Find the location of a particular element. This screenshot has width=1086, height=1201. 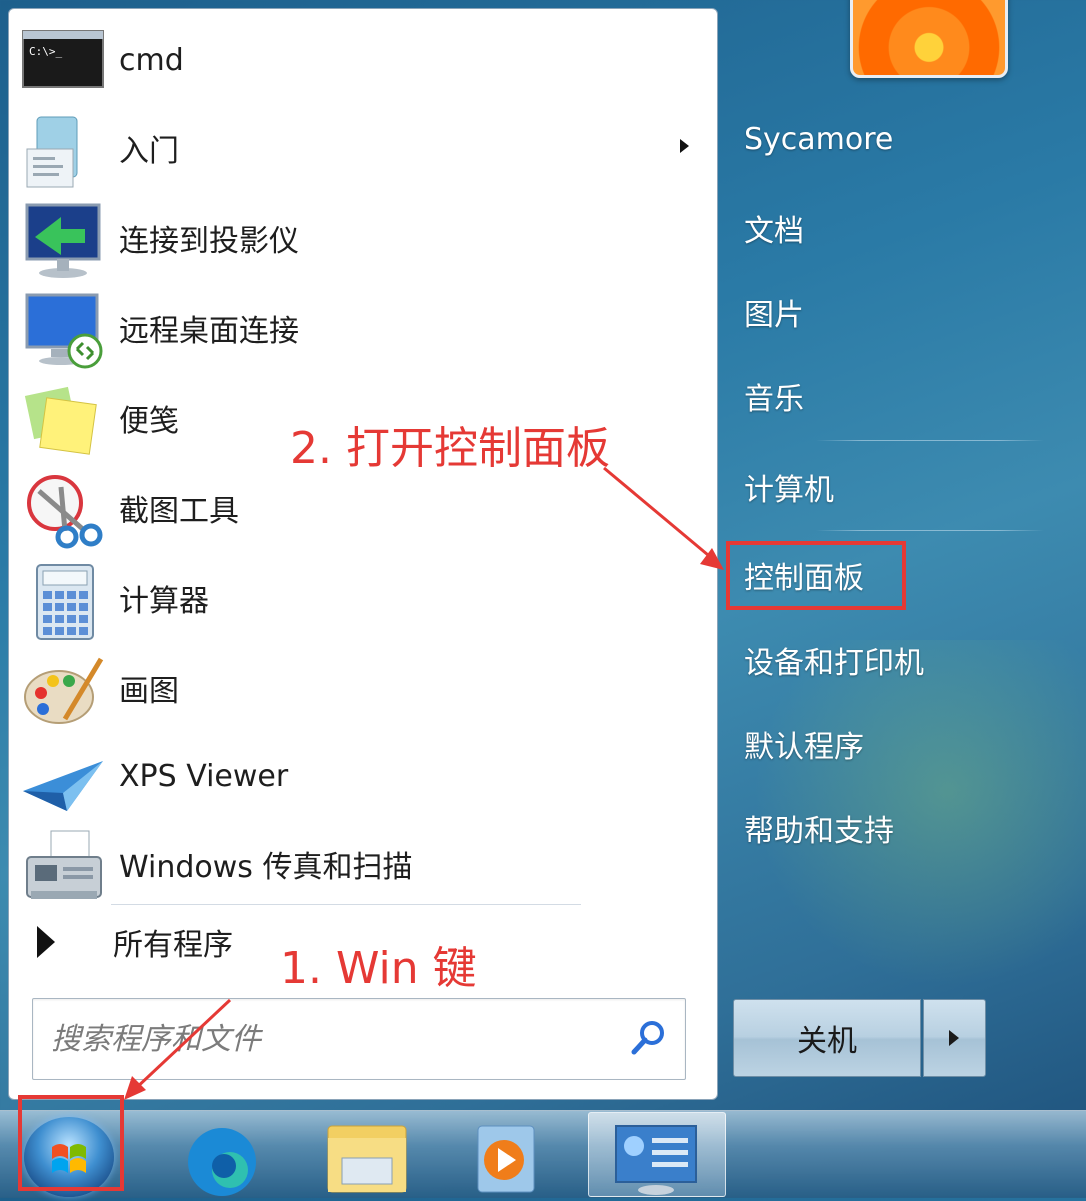

edge-icon is located at coordinates (221, 1157).